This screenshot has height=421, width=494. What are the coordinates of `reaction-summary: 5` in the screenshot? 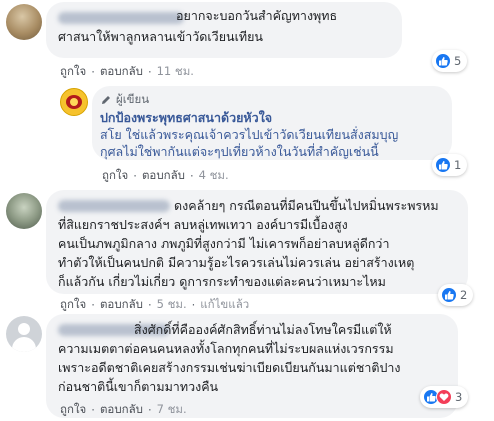 It's located at (450, 61).